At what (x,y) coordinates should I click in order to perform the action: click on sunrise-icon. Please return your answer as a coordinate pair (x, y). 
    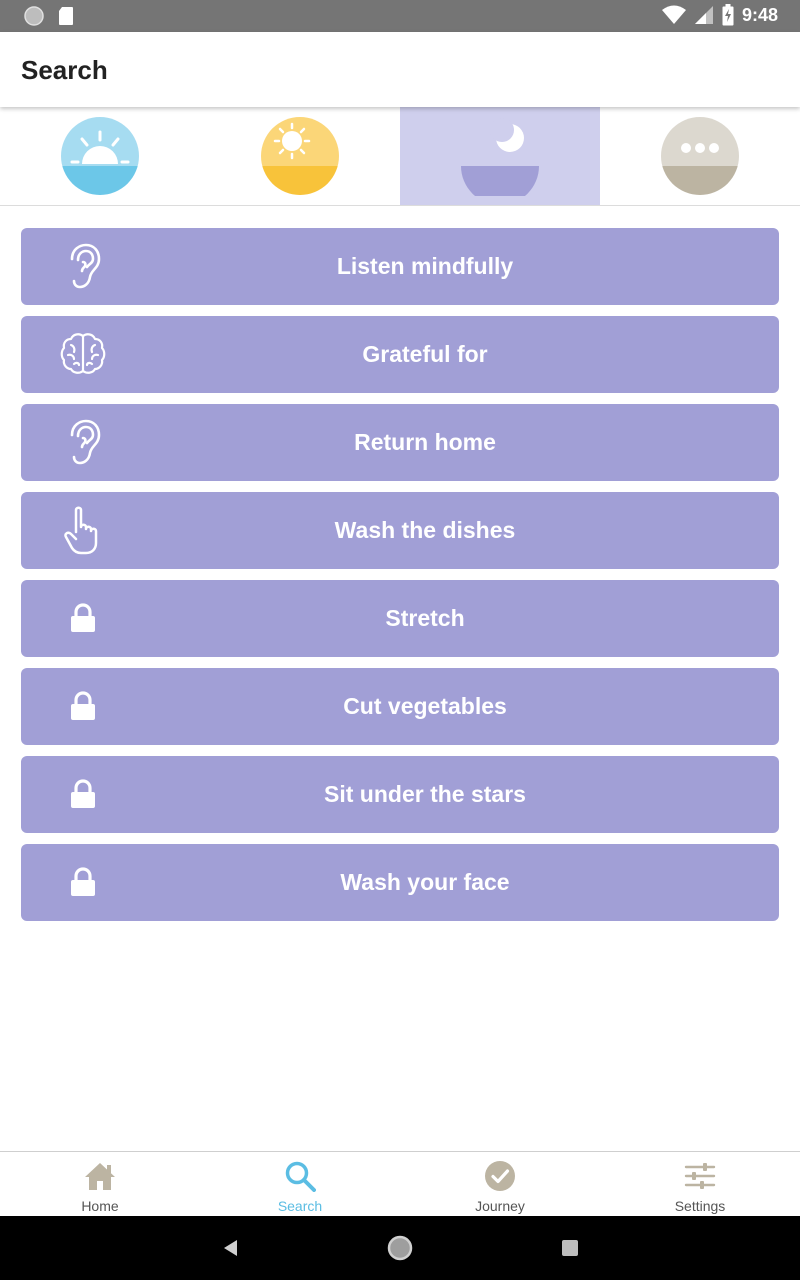
    Looking at the image, I should click on (100, 156).